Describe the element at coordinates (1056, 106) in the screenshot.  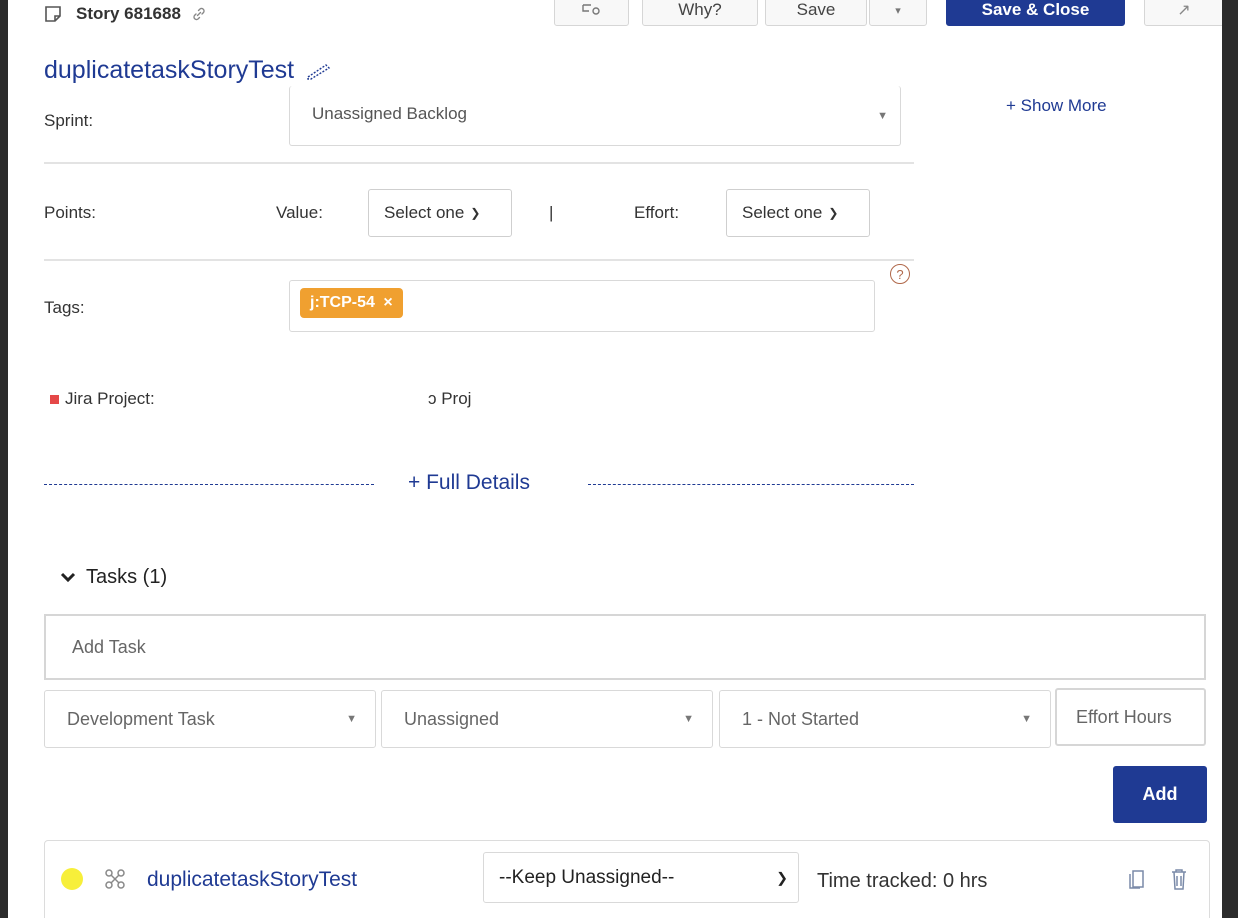
I see `show-more-link: + Show More` at that location.